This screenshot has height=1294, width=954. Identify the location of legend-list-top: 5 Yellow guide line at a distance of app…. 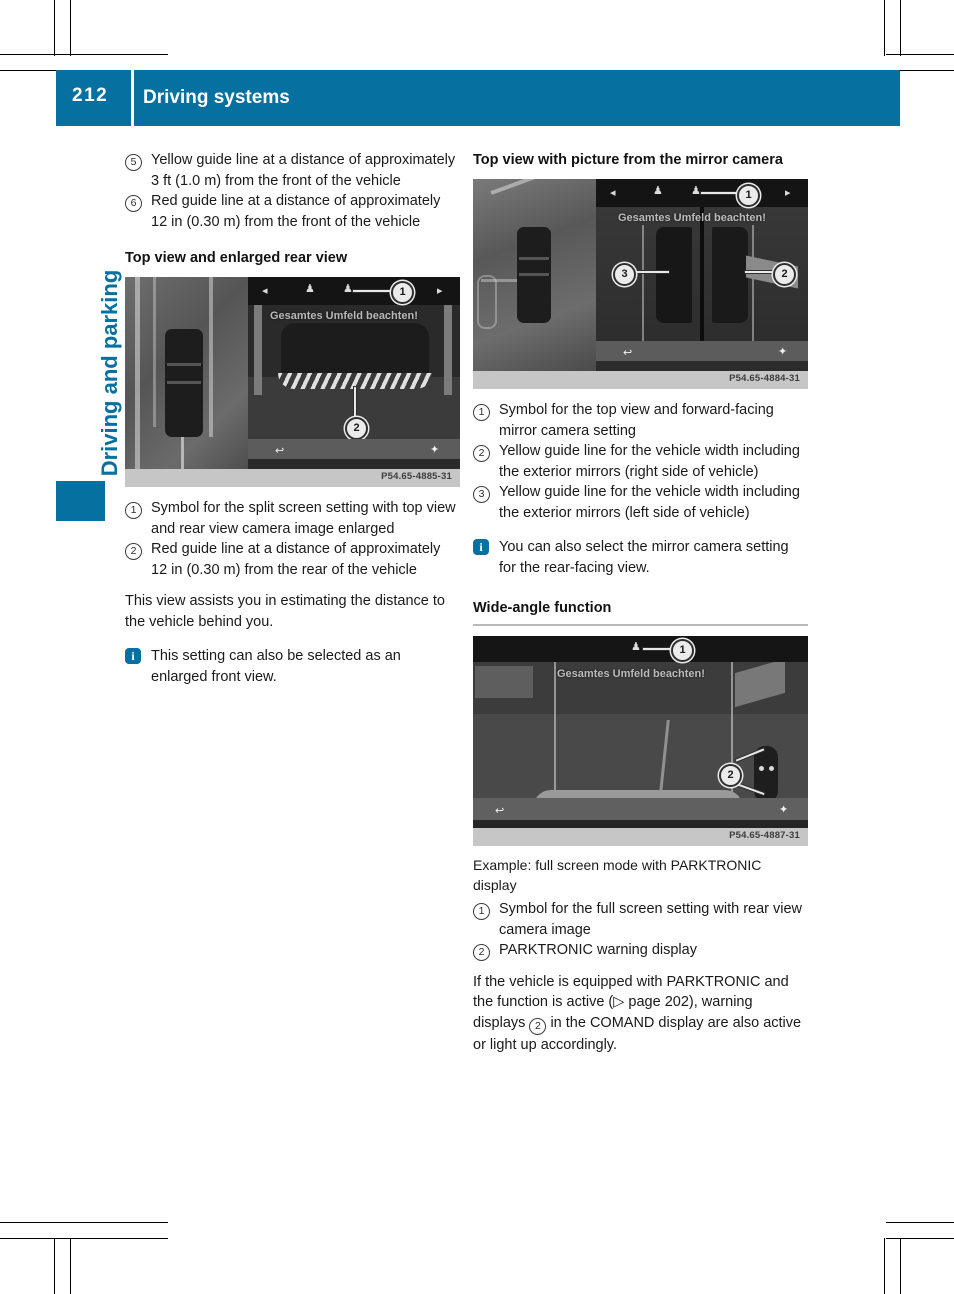
(292, 191).